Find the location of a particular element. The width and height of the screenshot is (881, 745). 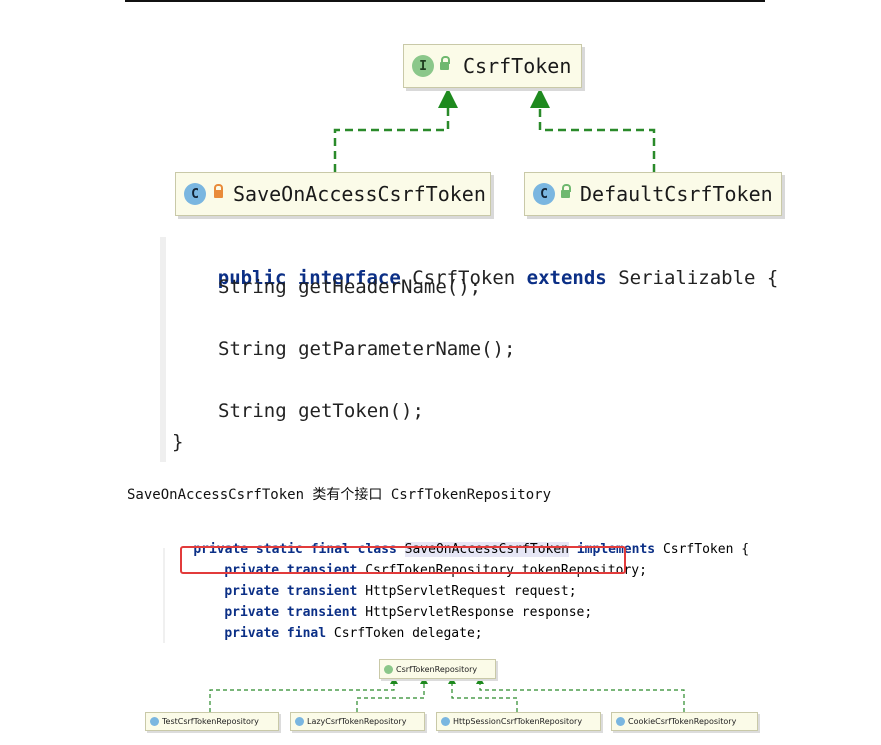

uml-class-httpsession-repo: HttpSessionCsrfTokenRepository is located at coordinates (518, 721).